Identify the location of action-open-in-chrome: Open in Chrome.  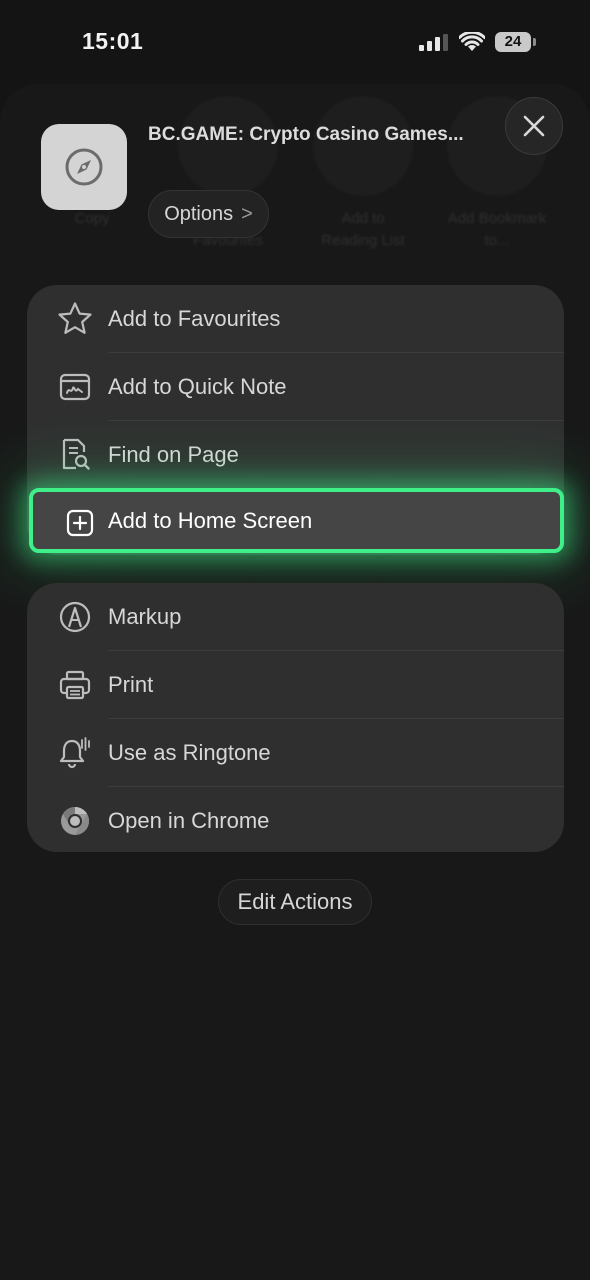
(295, 821).